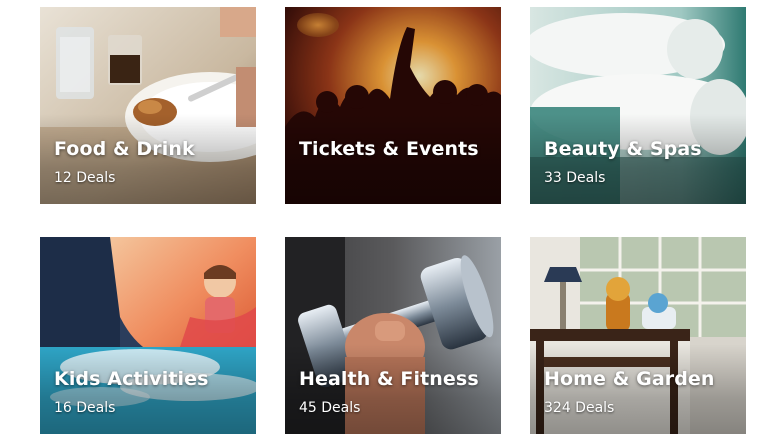  Describe the element at coordinates (330, 408) in the screenshot. I see `deal-count: 45 Deals` at that location.